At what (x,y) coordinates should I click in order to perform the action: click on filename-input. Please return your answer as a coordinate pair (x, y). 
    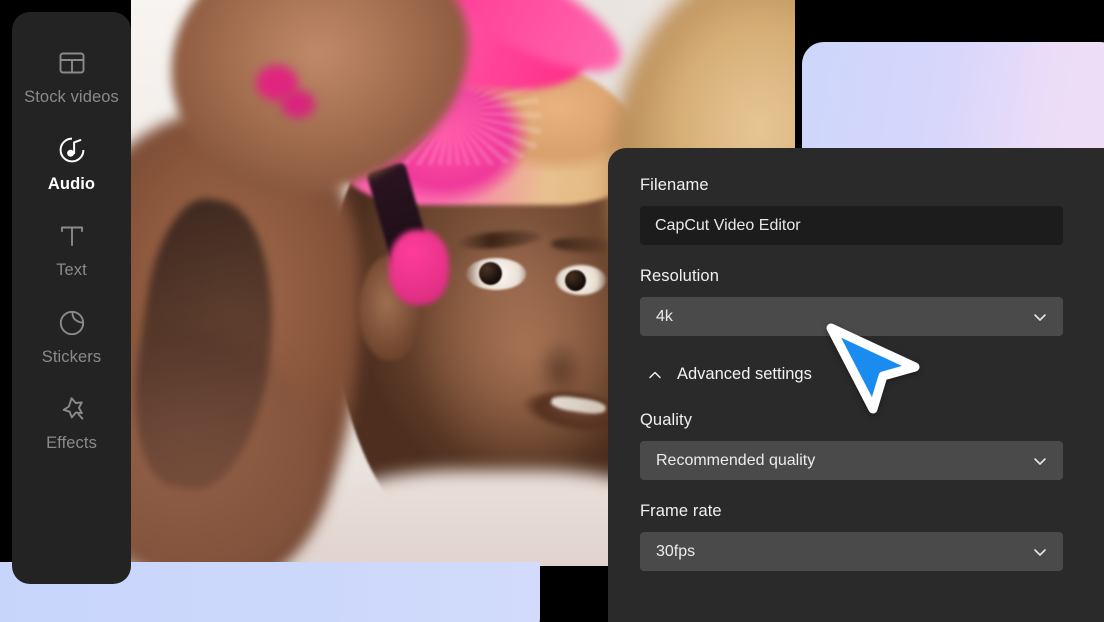
    Looking at the image, I should click on (851, 225).